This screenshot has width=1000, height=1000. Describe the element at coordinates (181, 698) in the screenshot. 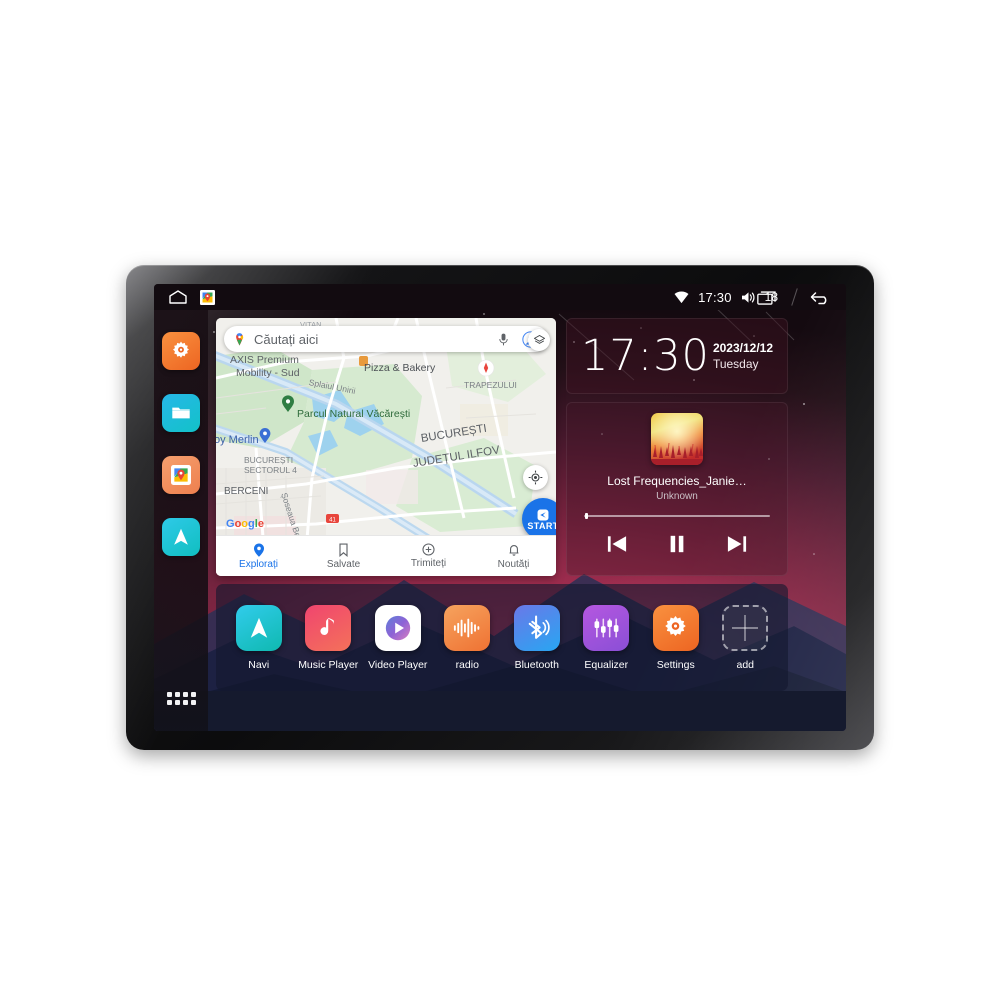

I see `apps-grid-icon` at that location.